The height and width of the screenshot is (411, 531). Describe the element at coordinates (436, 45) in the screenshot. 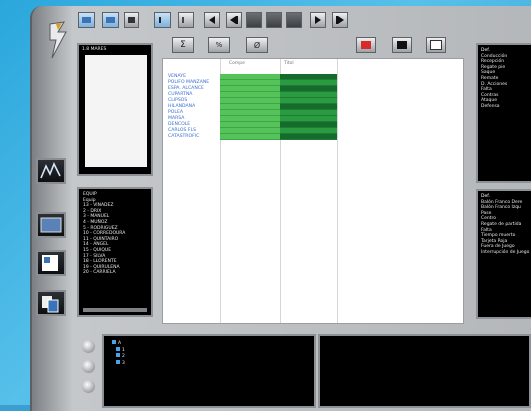

I see `shirt-white-icon` at that location.